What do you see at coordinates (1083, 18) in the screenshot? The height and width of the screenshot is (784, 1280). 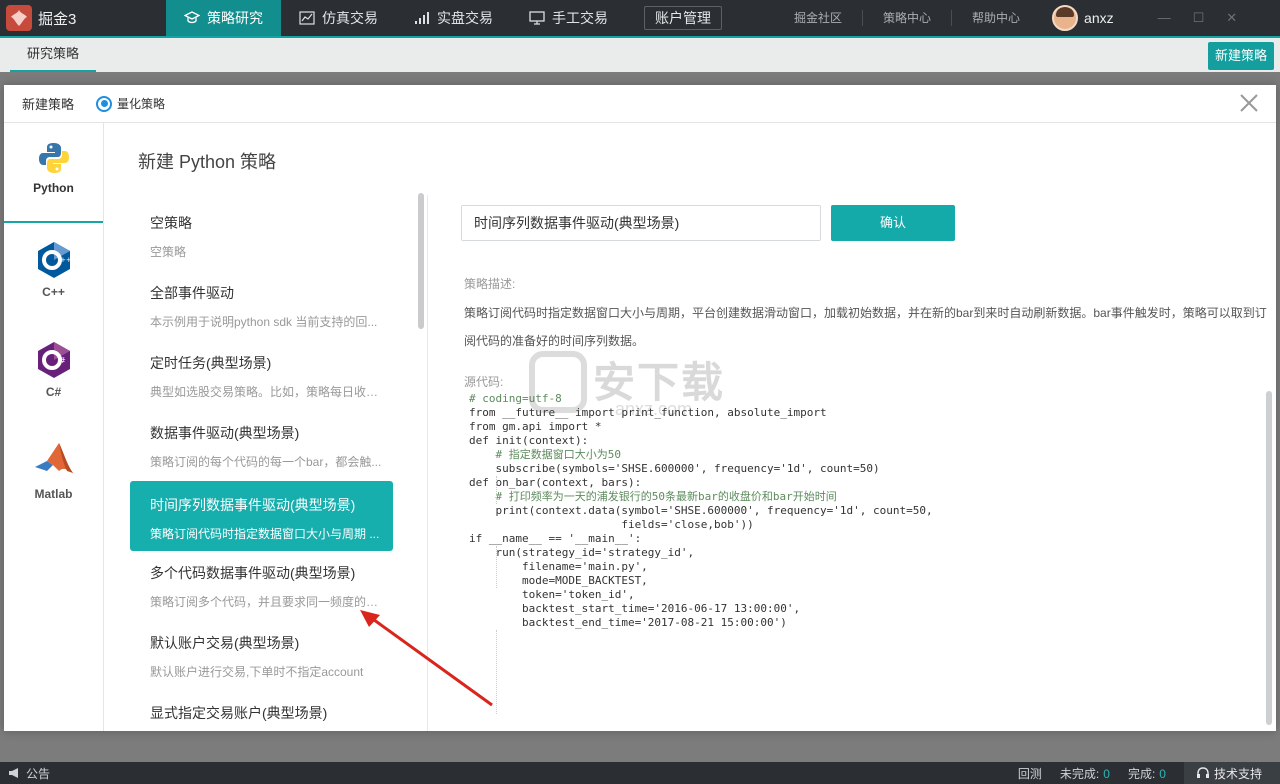 I see `user-menu: anxz` at bounding box center [1083, 18].